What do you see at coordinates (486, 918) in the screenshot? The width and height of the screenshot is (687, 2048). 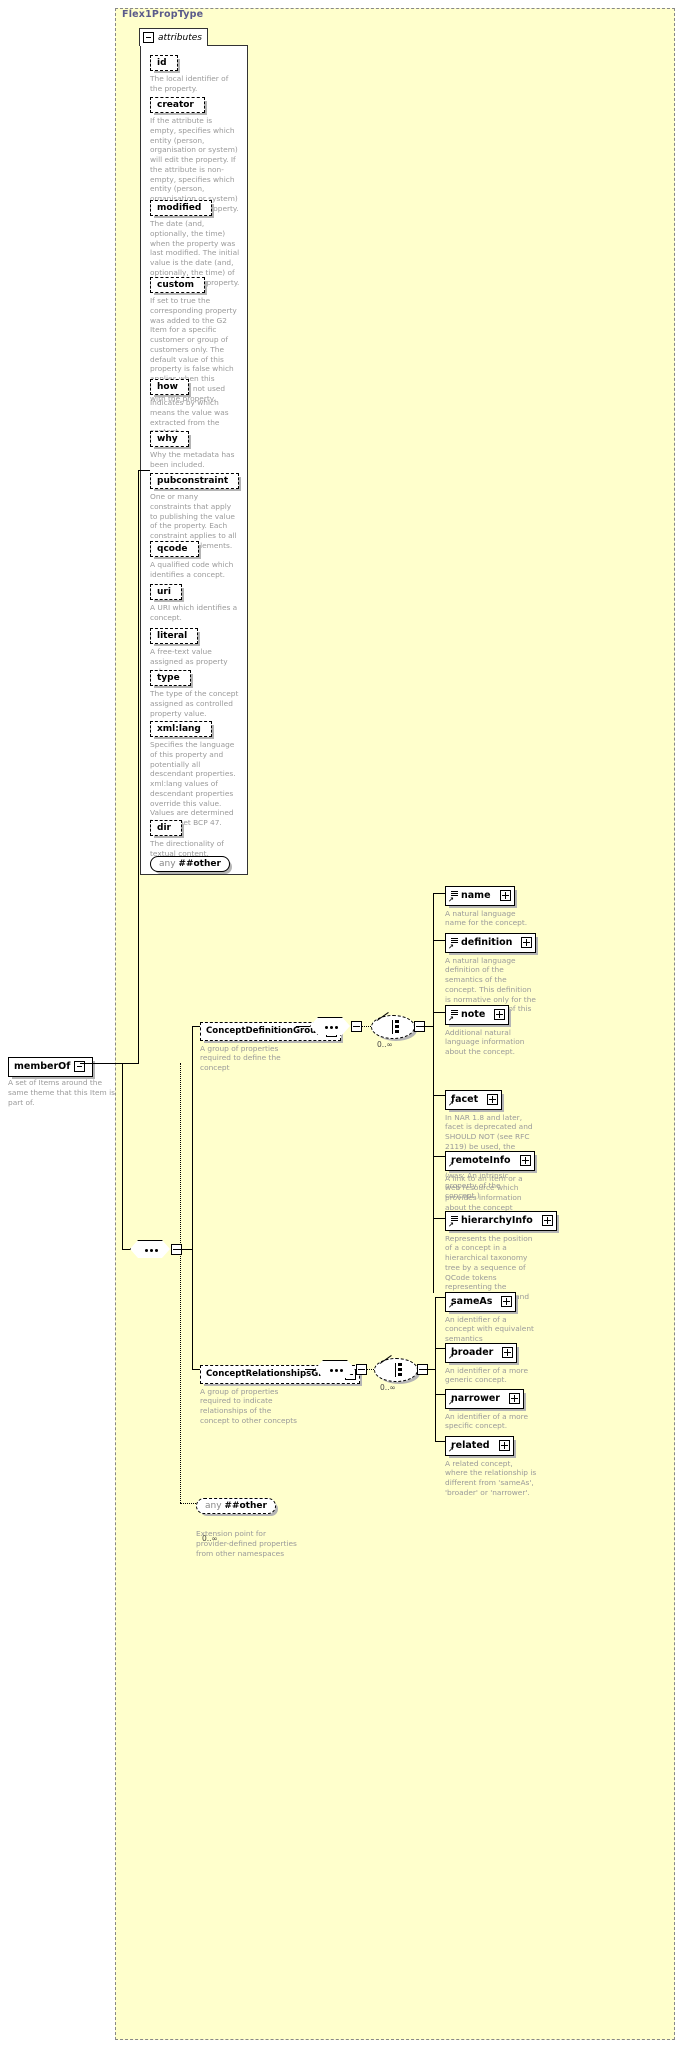 I see `element-description: A natural language name for the concept.` at bounding box center [486, 918].